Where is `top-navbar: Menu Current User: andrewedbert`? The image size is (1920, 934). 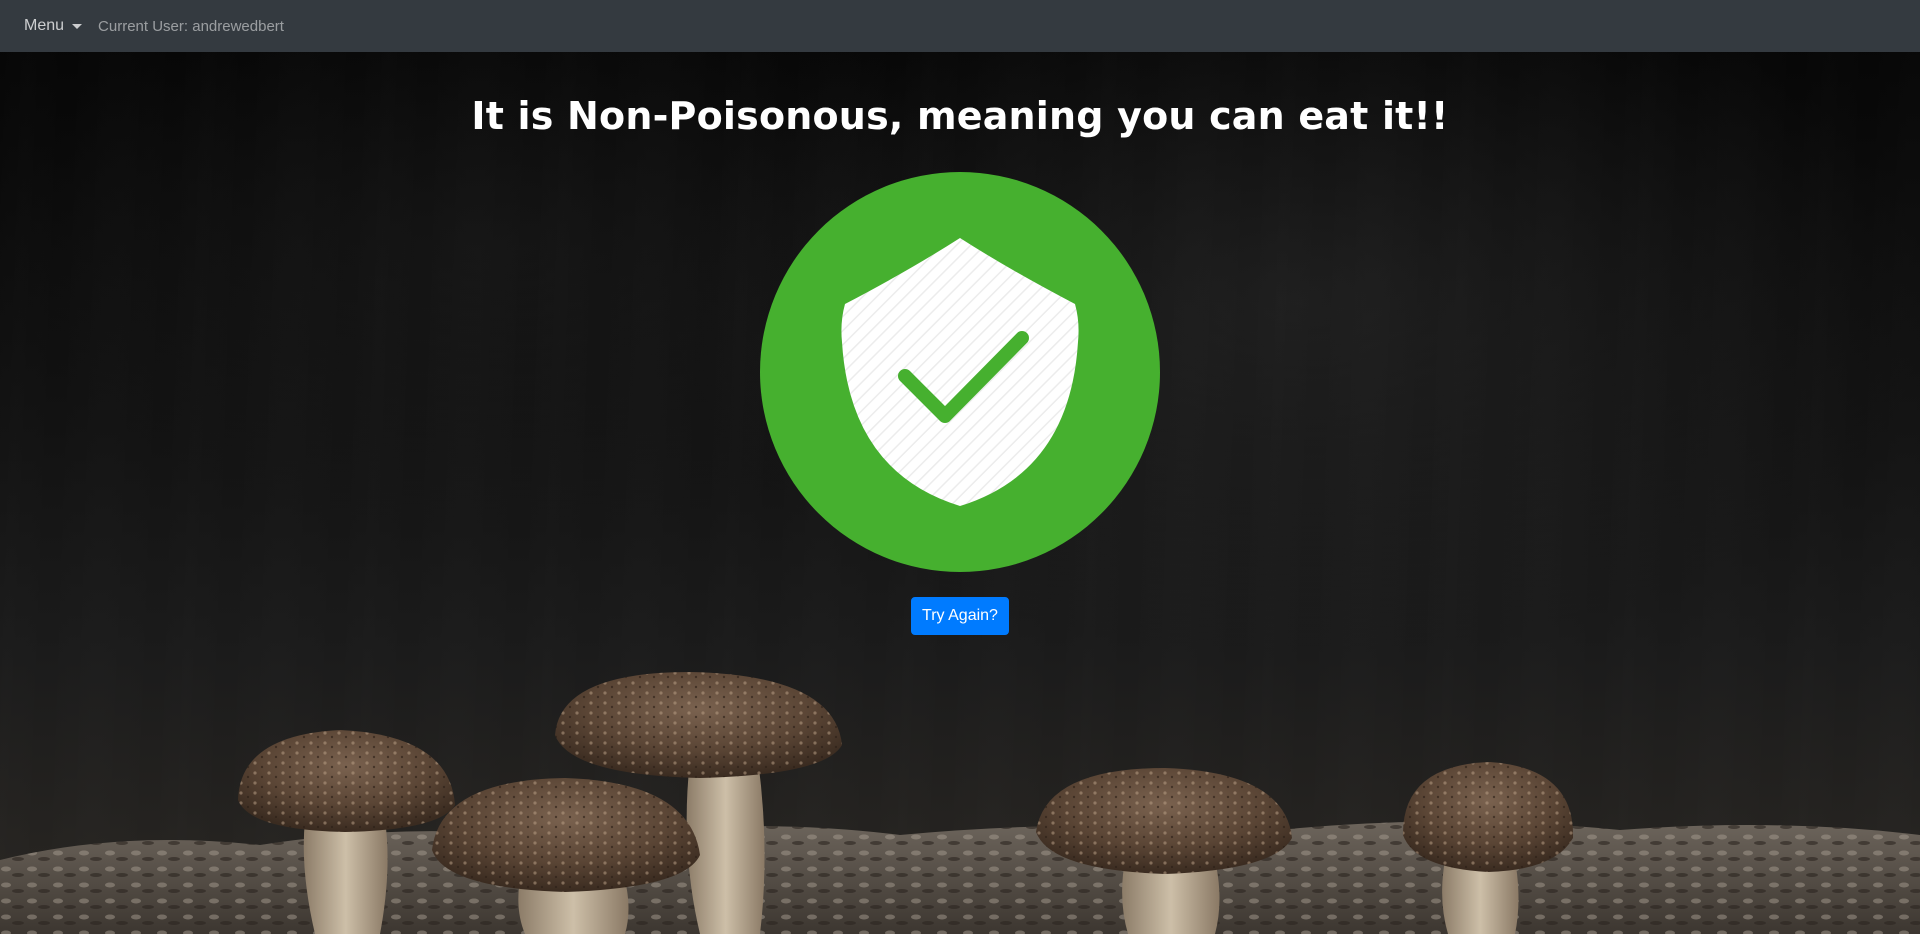 top-navbar: Menu Current User: andrewedbert is located at coordinates (960, 26).